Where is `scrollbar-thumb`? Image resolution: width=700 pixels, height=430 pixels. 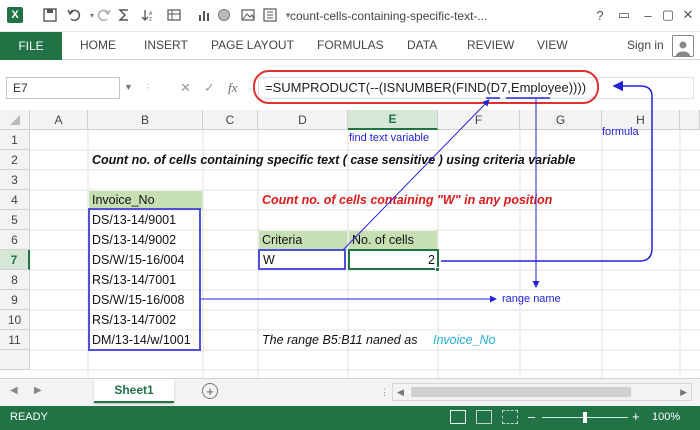
scrollbar-thumb is located at coordinates (521, 392).